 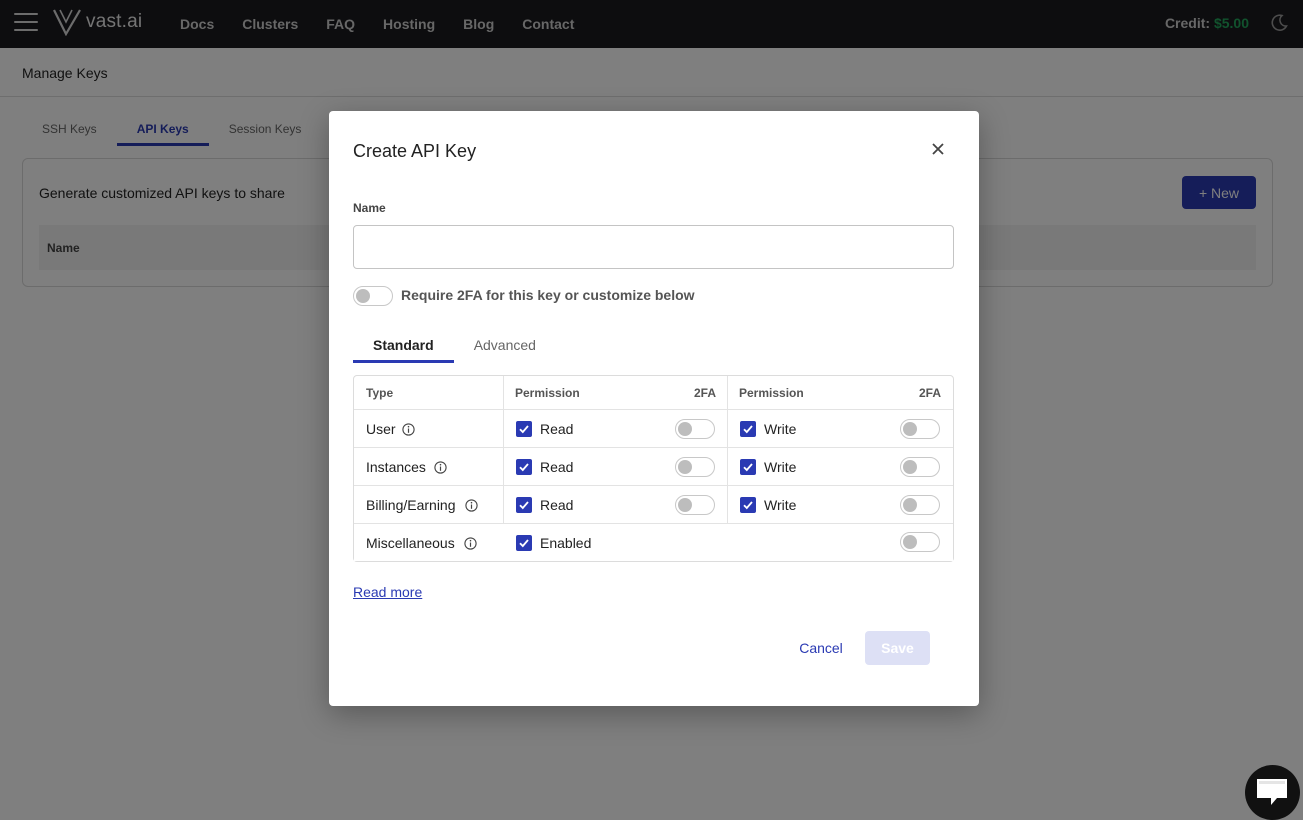 I want to click on permission-tabs: Standard Advanced, so click(x=454, y=346).